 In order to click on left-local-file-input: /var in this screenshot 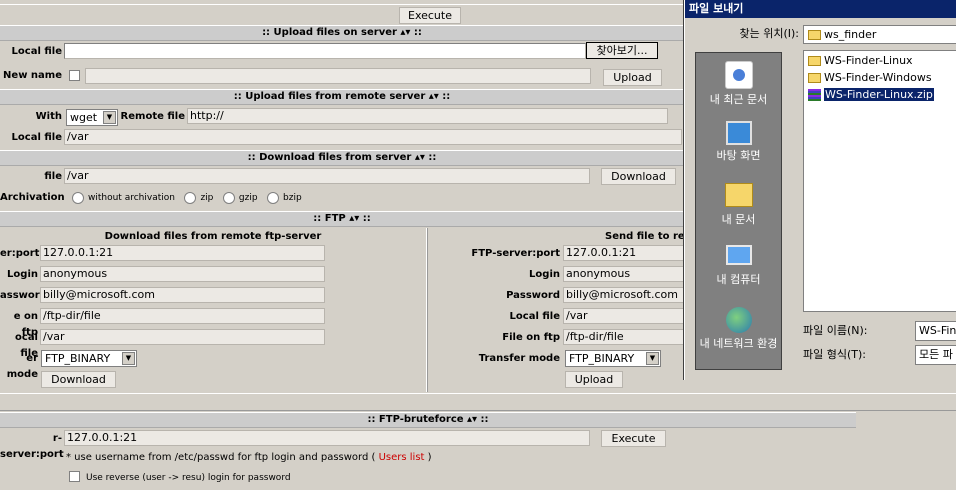, I will do `click(182, 337)`.